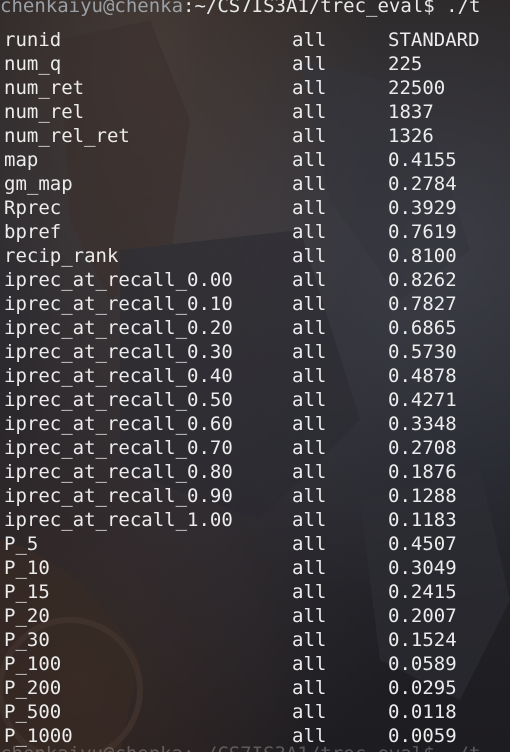  Describe the element at coordinates (405, 64) in the screenshot. I see `measure-value: 225` at that location.